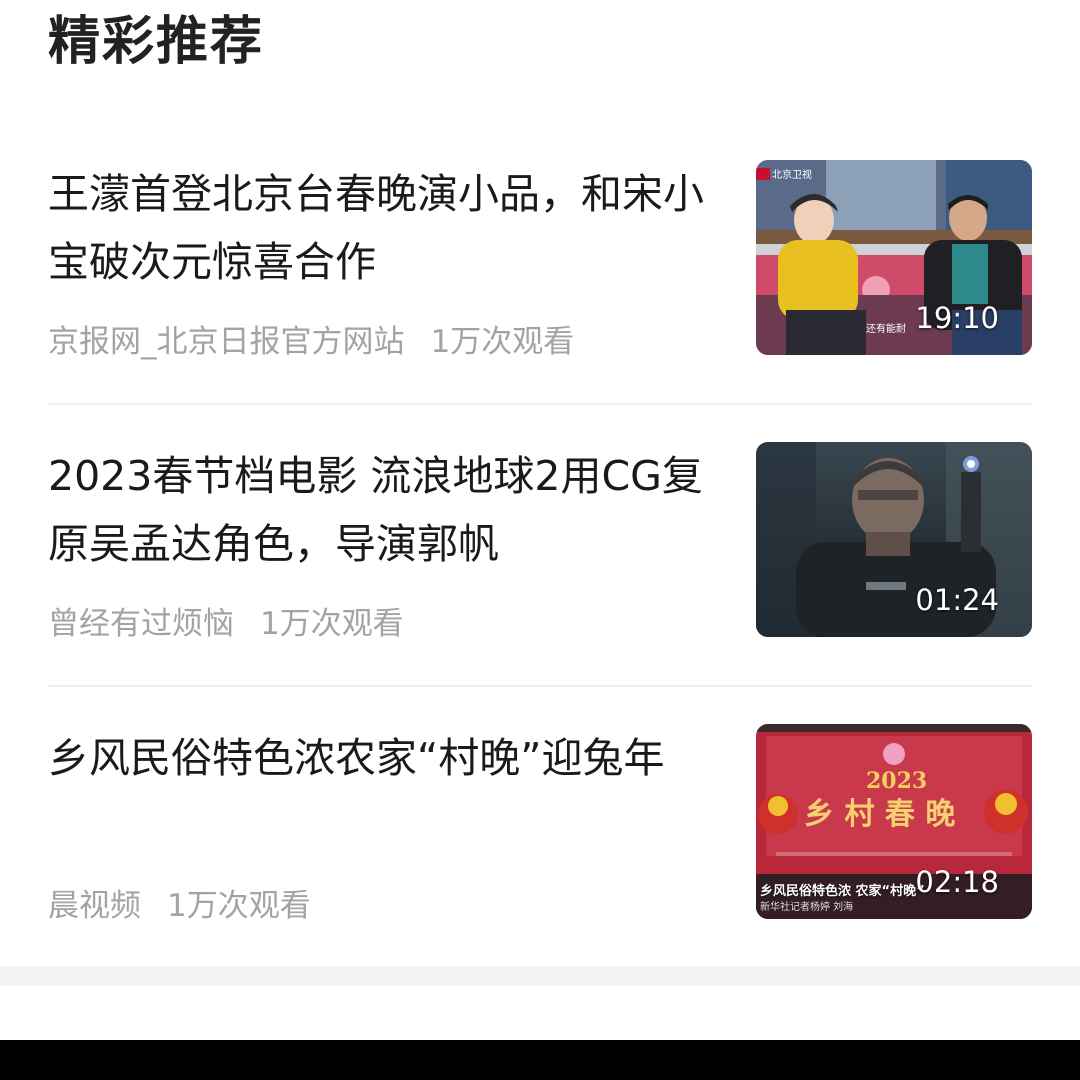  I want to click on thumbnail-caption: 乡风民俗特色浓 农家“村晚”, so click(842, 891).